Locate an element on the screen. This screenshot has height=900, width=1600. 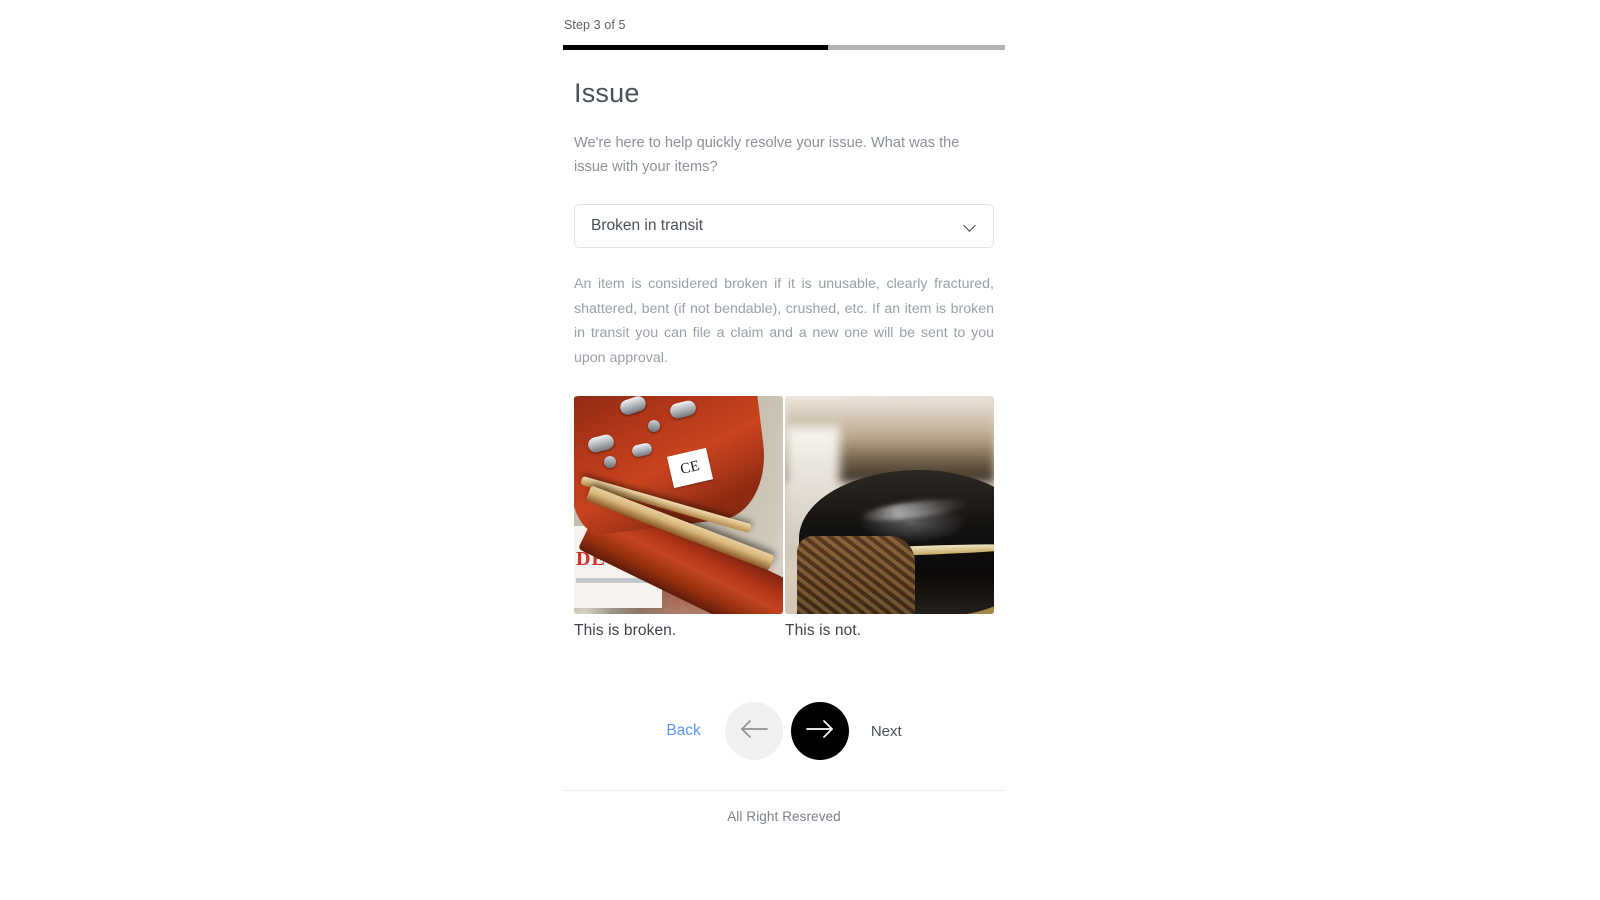
next-step-button is located at coordinates (819, 731).